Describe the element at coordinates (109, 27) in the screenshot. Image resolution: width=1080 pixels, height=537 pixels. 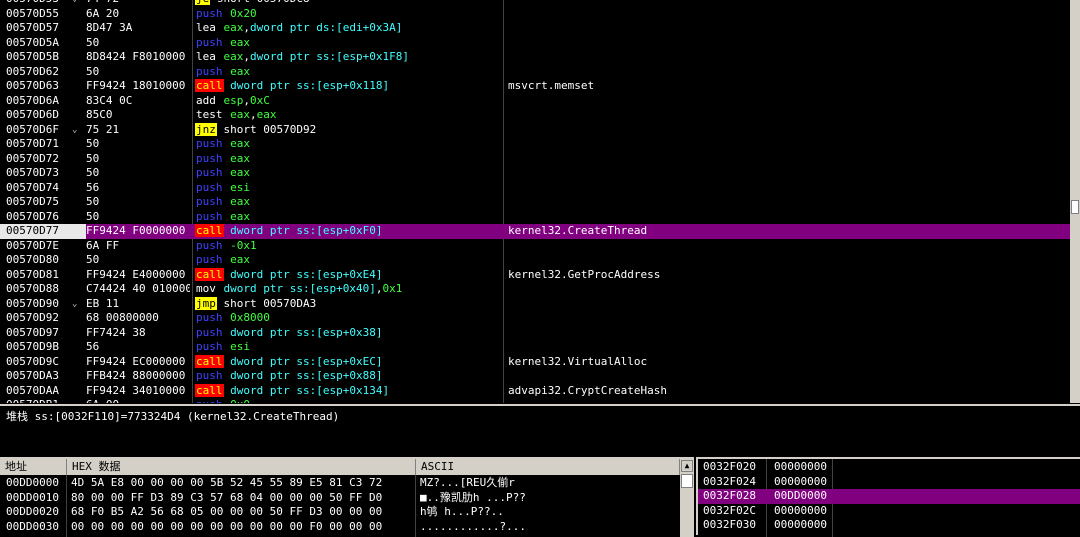
I see `opcode-bytes: 8D47 3A` at that location.